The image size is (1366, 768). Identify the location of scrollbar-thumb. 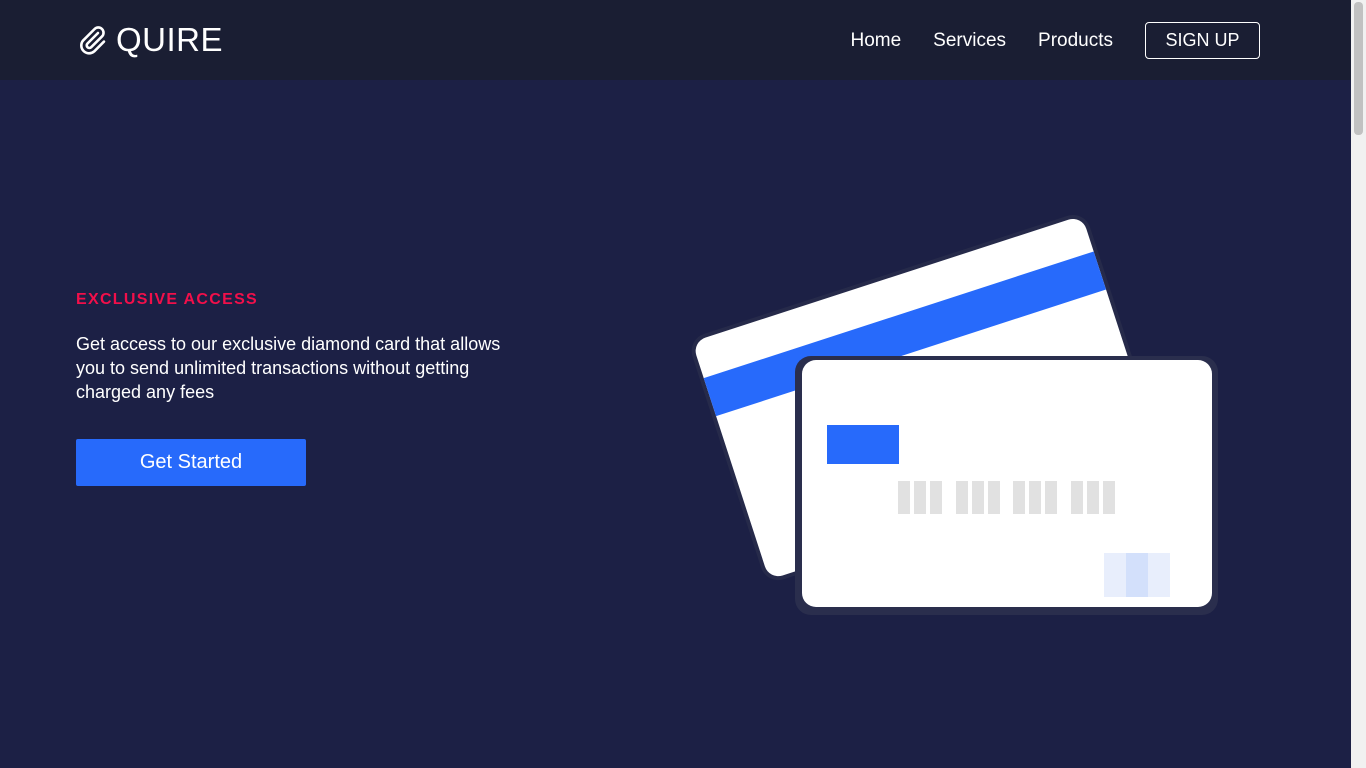
(1358, 68).